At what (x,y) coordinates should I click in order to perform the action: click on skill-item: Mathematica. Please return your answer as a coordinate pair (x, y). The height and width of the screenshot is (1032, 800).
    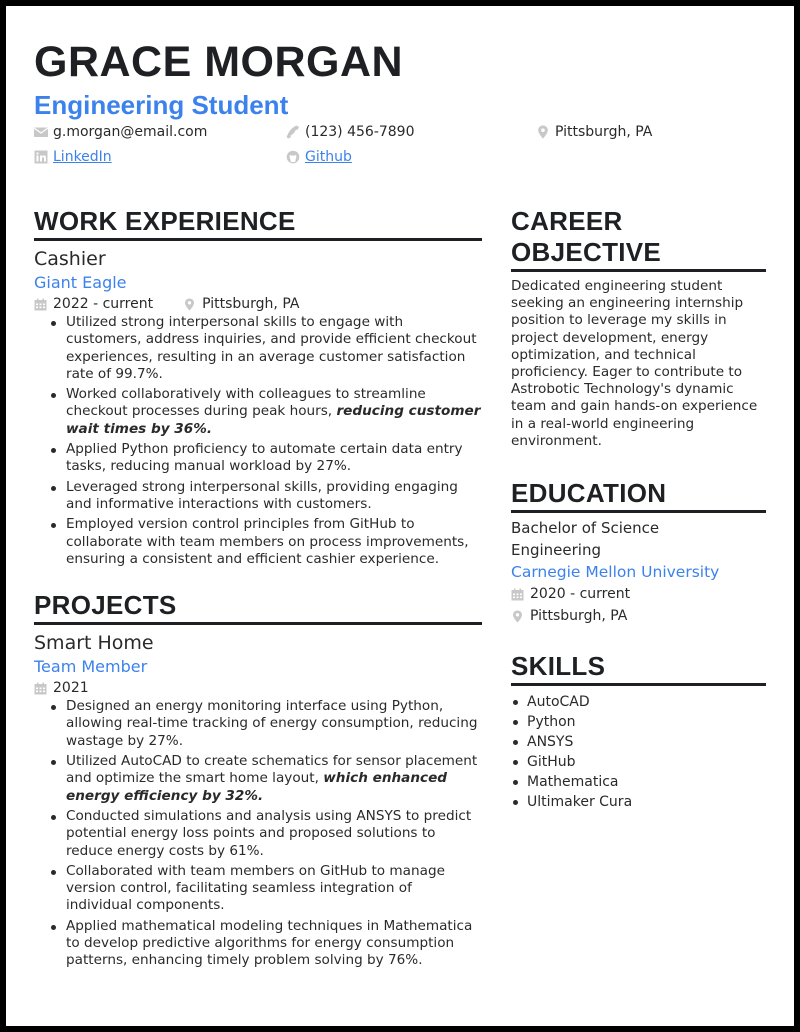
    Looking at the image, I should click on (638, 782).